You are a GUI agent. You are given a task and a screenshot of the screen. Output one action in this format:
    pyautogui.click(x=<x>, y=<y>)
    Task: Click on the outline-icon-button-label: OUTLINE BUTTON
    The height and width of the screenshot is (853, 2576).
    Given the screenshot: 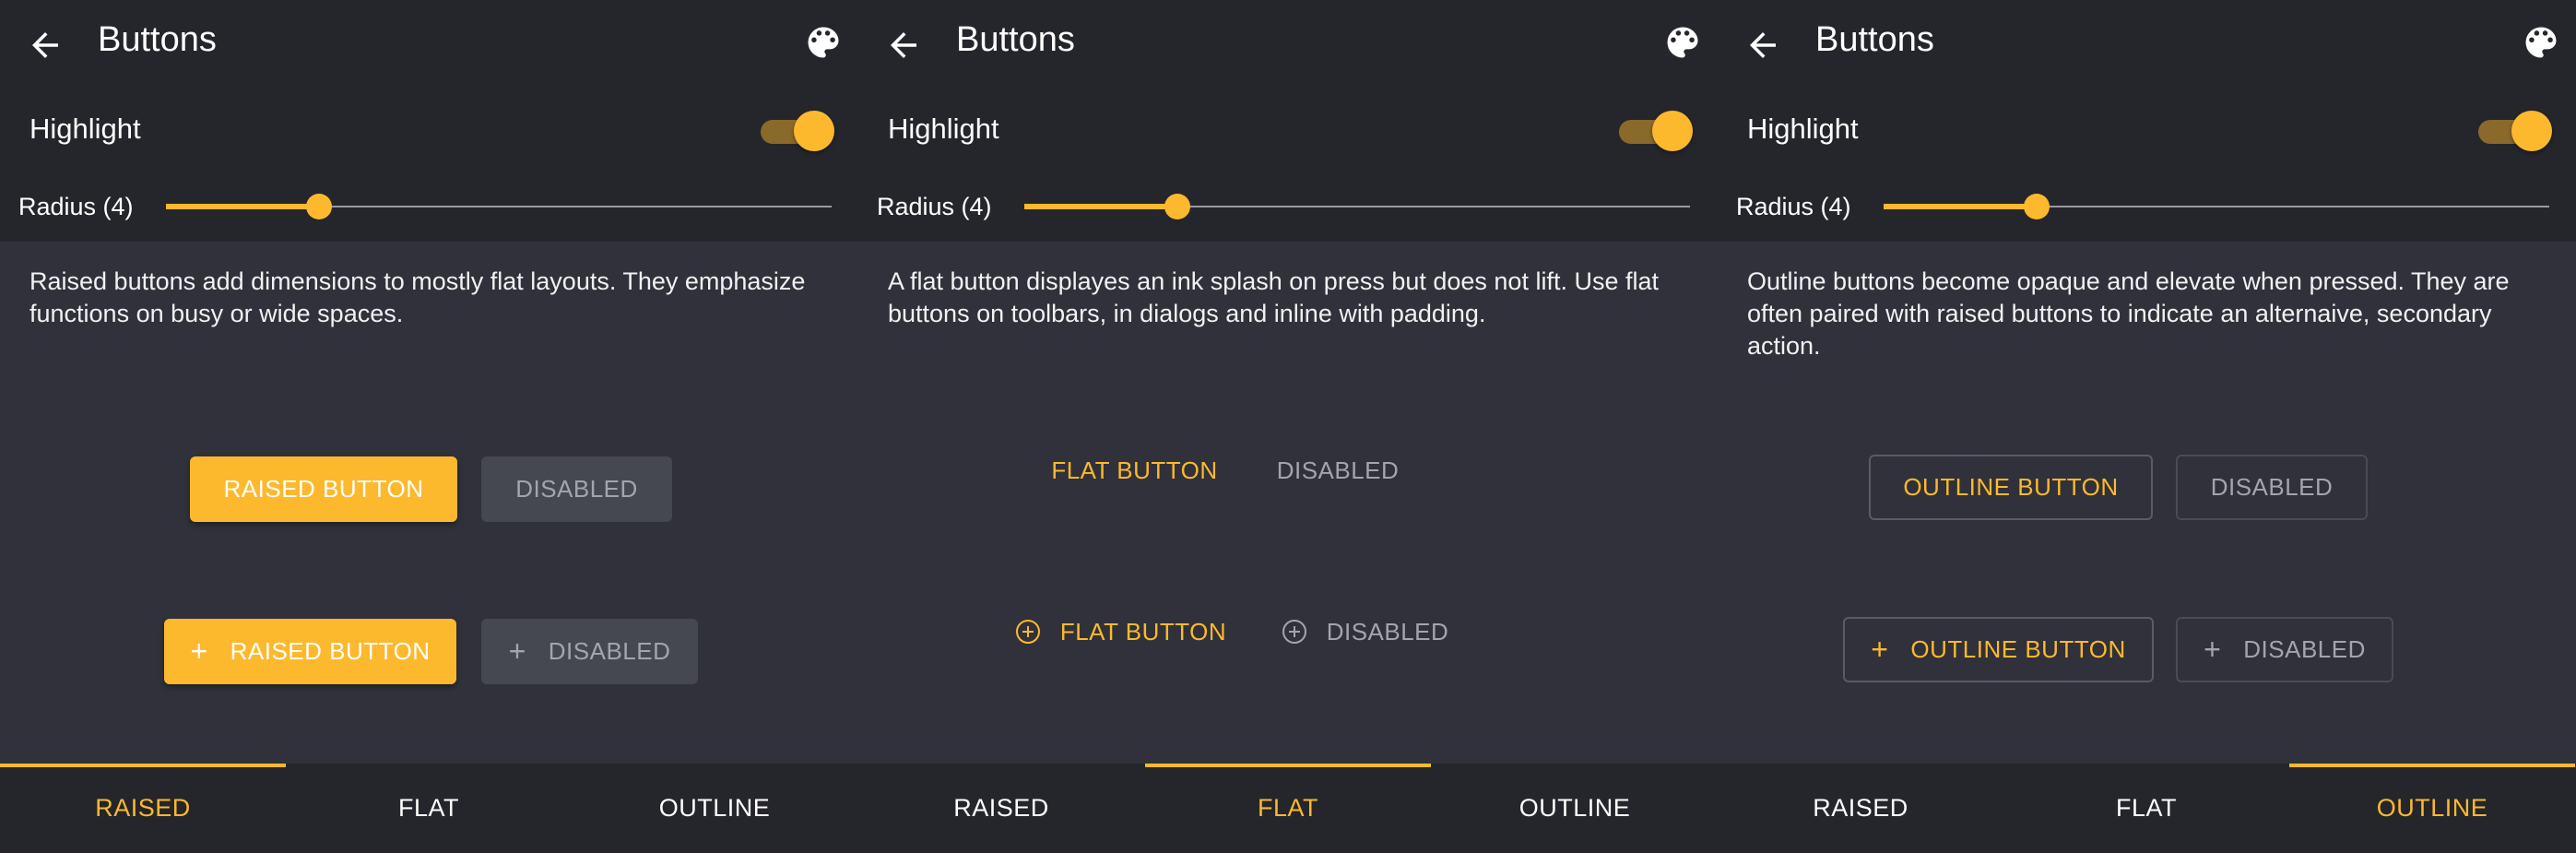 What is the action you would take?
    pyautogui.click(x=2018, y=649)
    